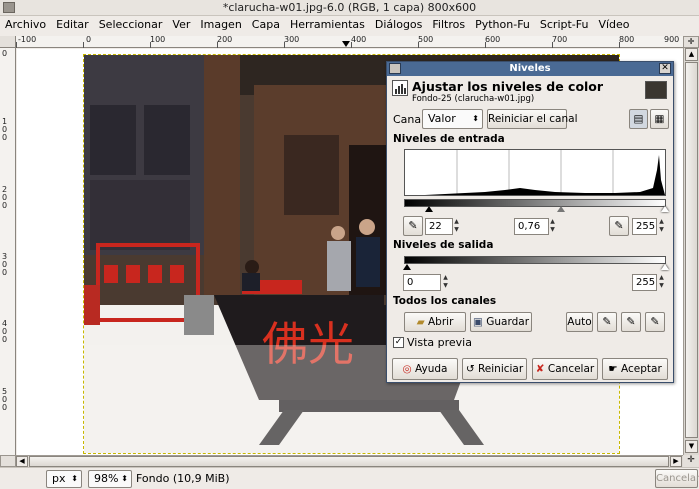 The width and height of the screenshot is (699, 489). Describe the element at coordinates (561, 209) in the screenshot. I see `input-gamma-handle` at that location.